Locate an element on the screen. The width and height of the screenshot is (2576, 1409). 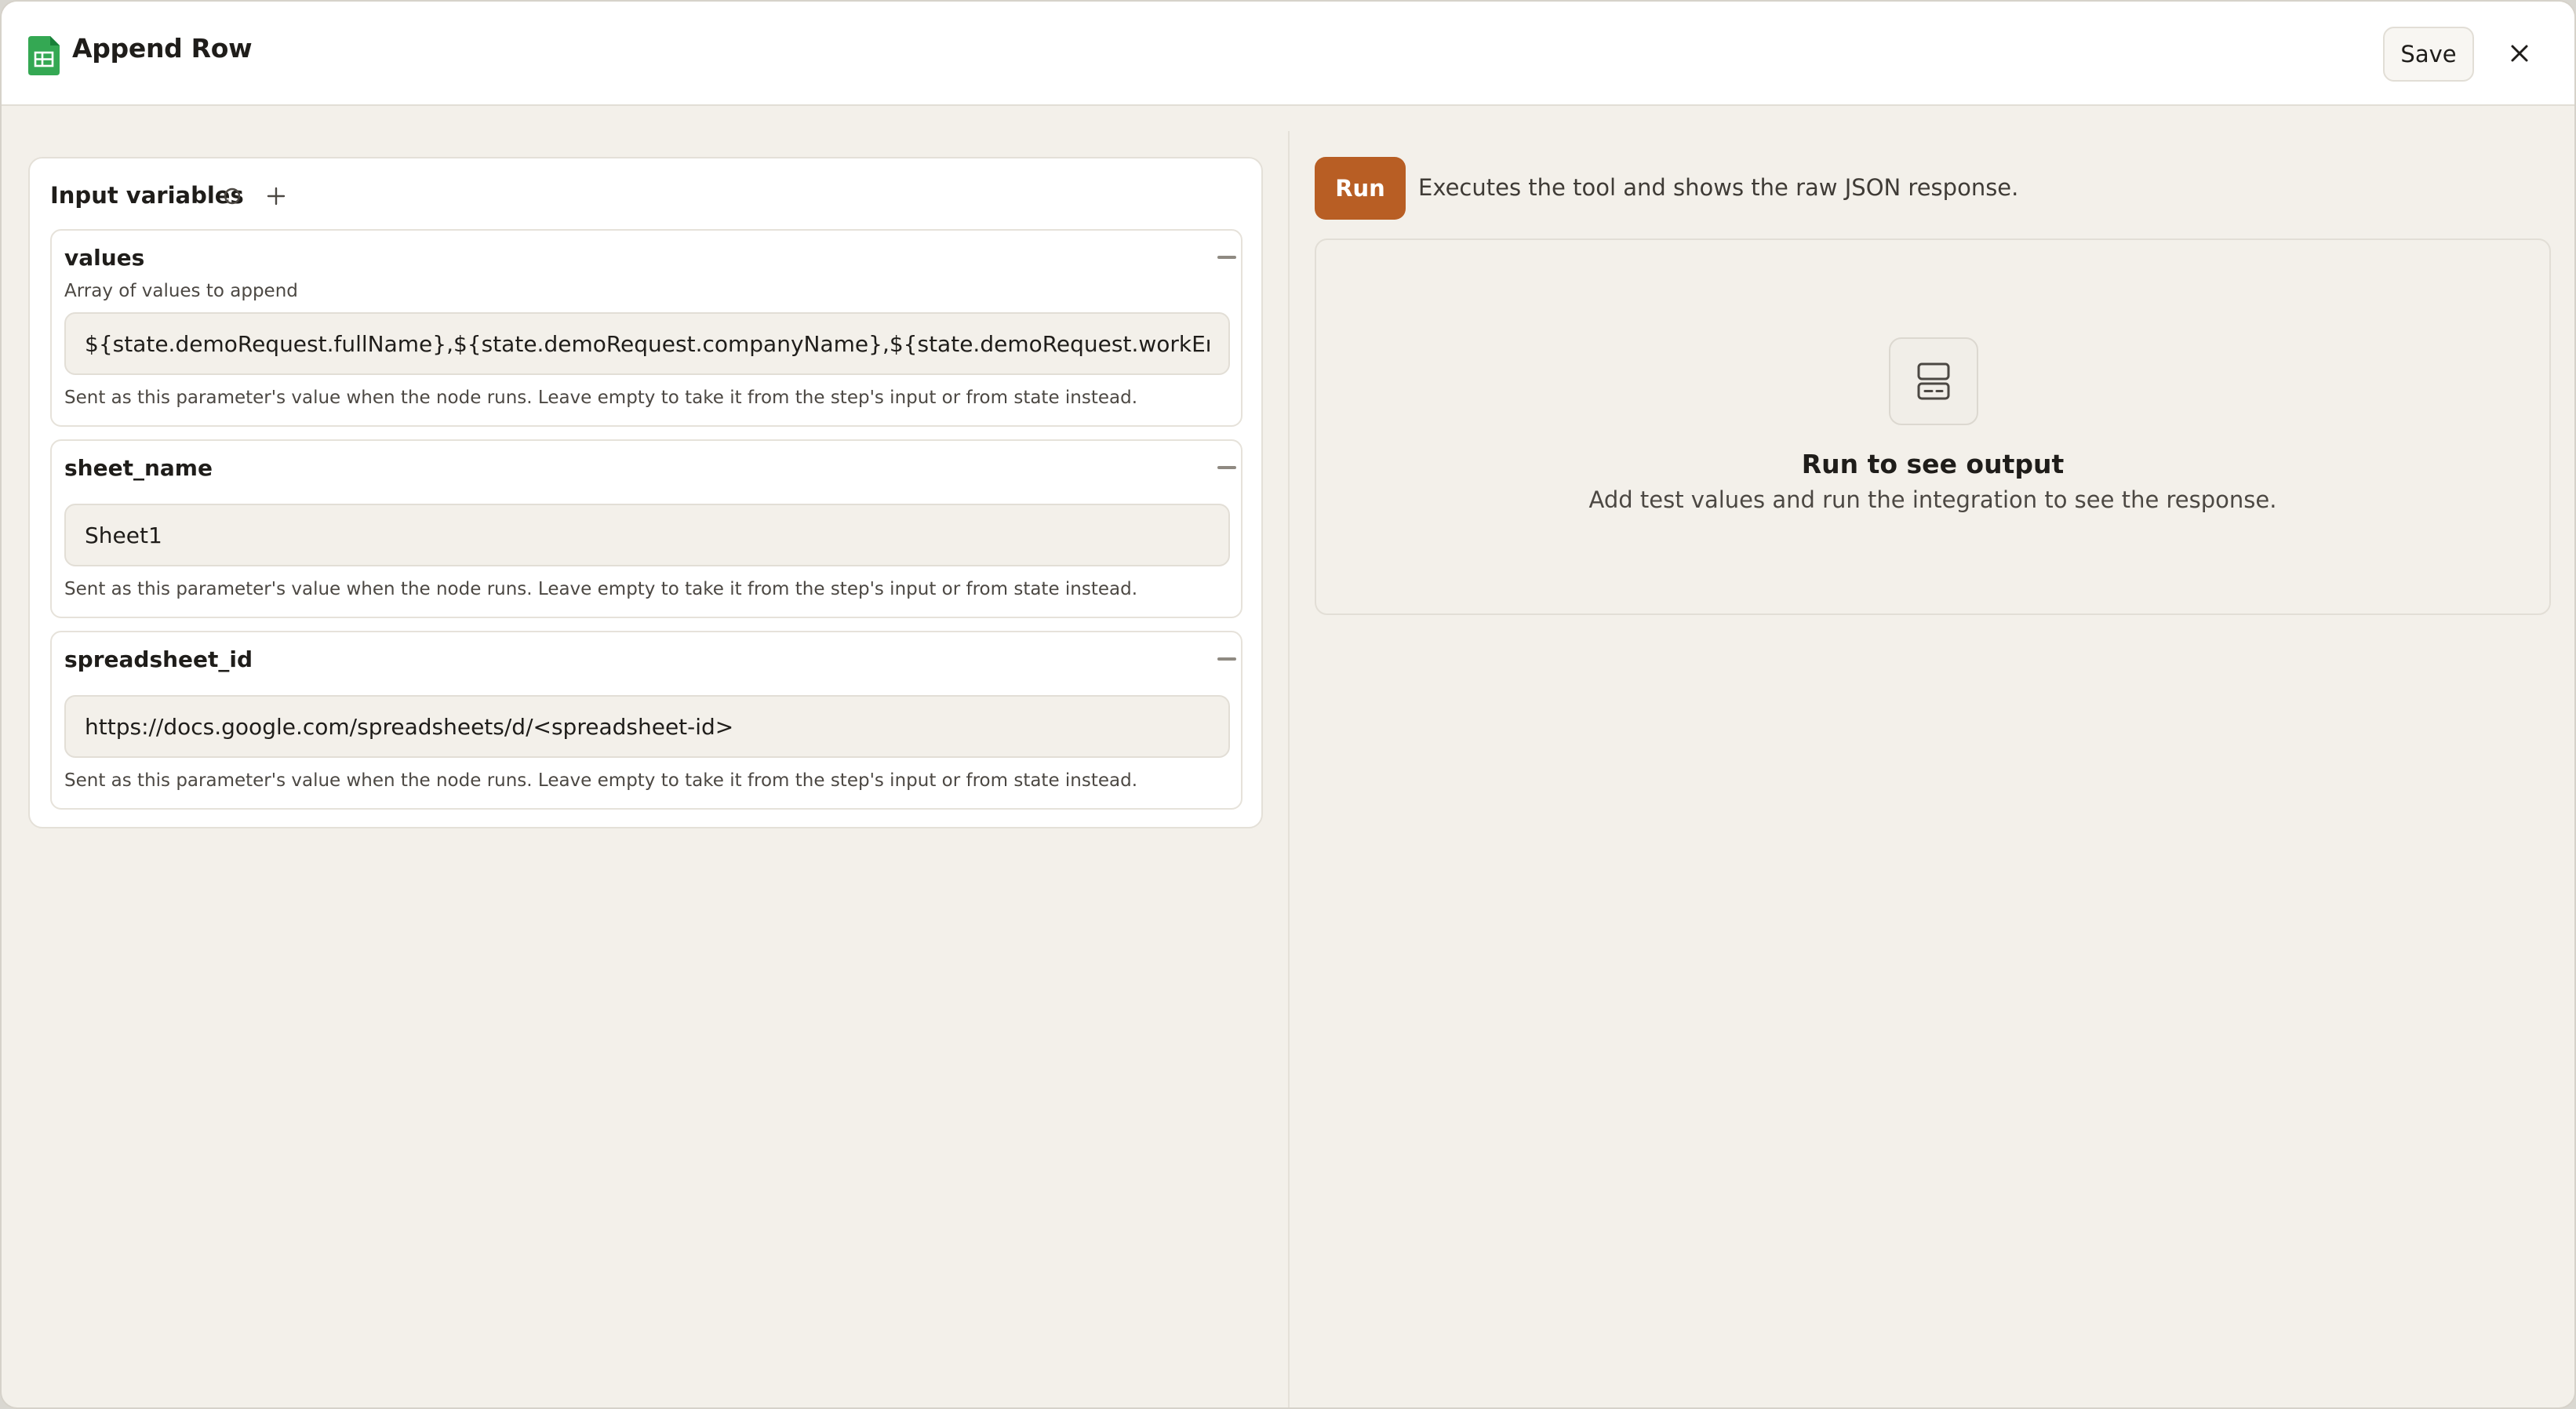
sheet-name-input is located at coordinates (647, 535).